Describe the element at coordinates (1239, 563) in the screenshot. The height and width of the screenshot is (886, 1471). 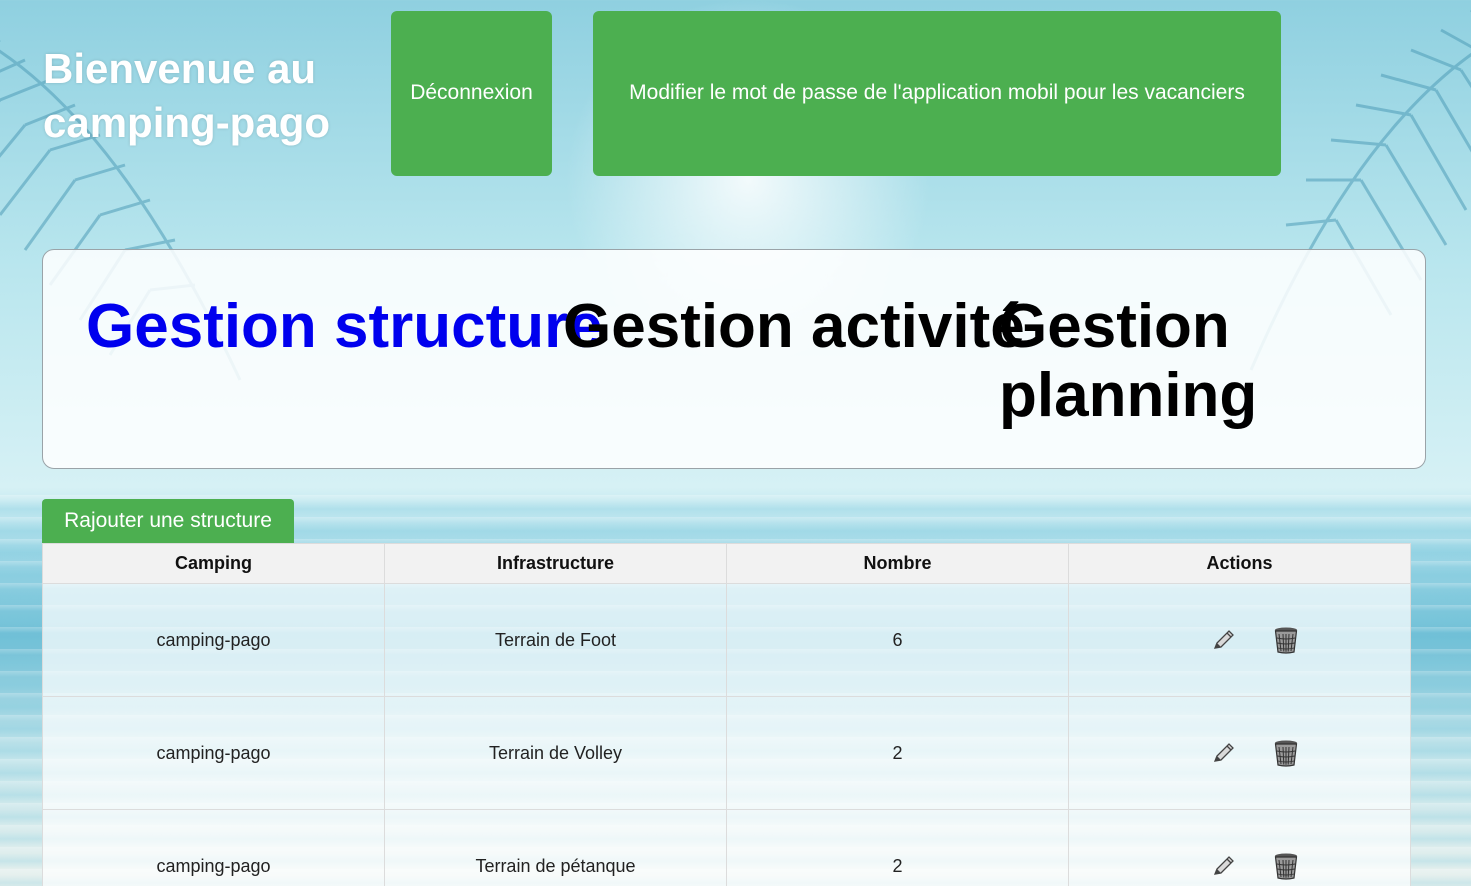
I see `column-header-actions: Actions` at that location.